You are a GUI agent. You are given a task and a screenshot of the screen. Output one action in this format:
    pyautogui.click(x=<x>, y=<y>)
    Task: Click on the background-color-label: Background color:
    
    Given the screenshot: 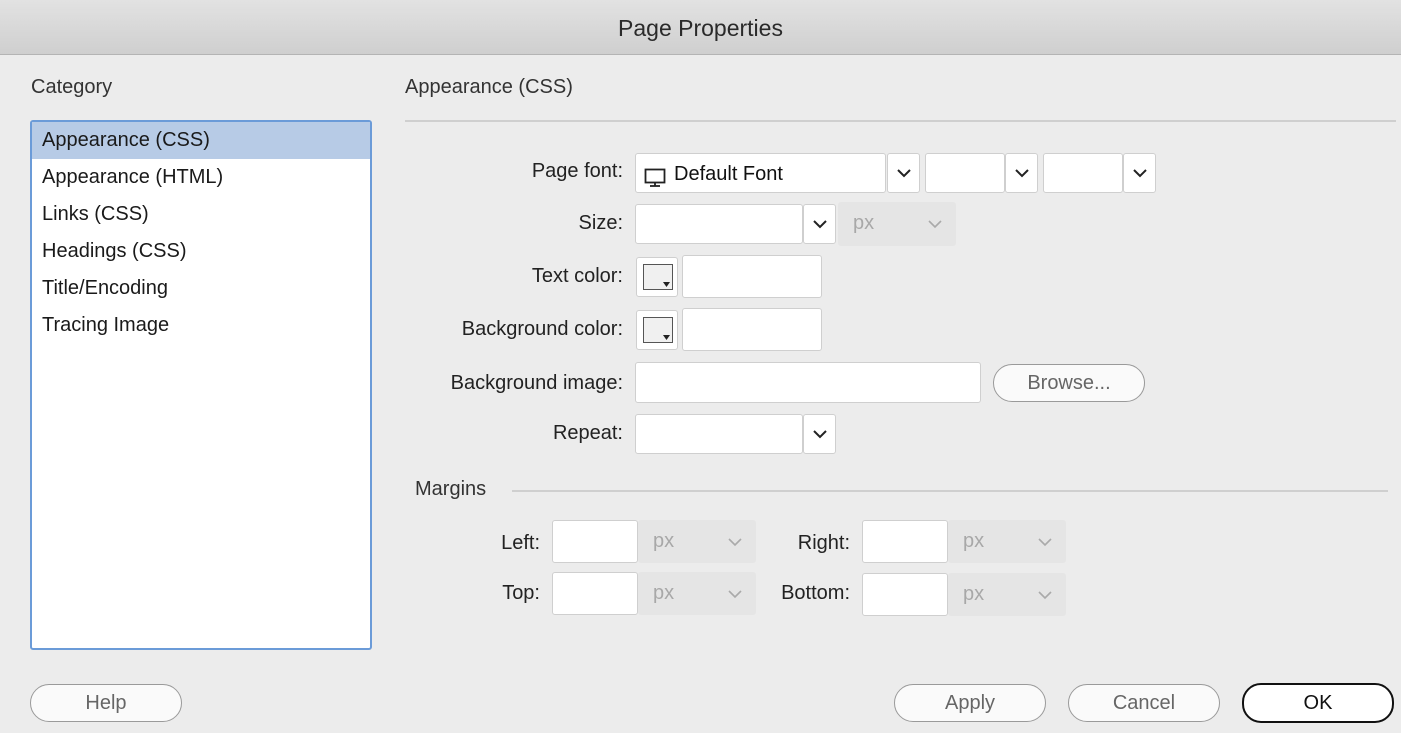 What is the action you would take?
    pyautogui.click(x=542, y=329)
    